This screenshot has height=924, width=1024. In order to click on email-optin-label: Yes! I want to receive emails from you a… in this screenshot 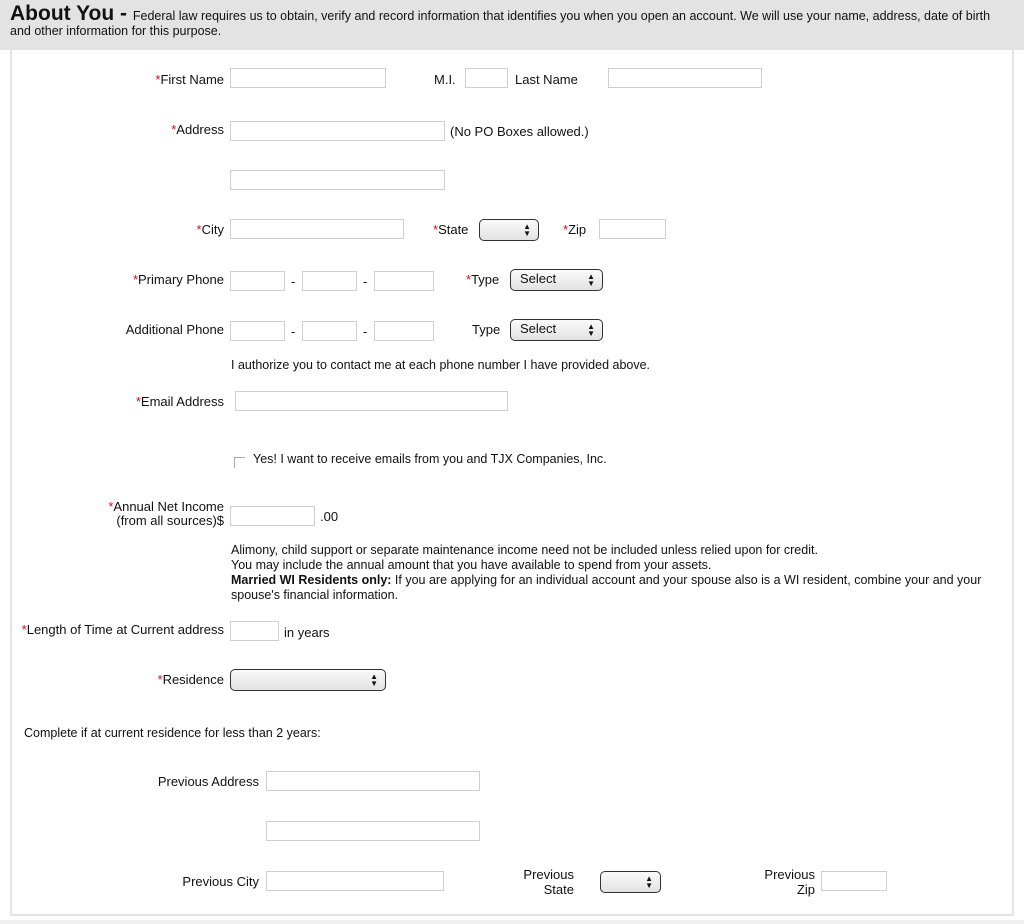, I will do `click(430, 459)`.